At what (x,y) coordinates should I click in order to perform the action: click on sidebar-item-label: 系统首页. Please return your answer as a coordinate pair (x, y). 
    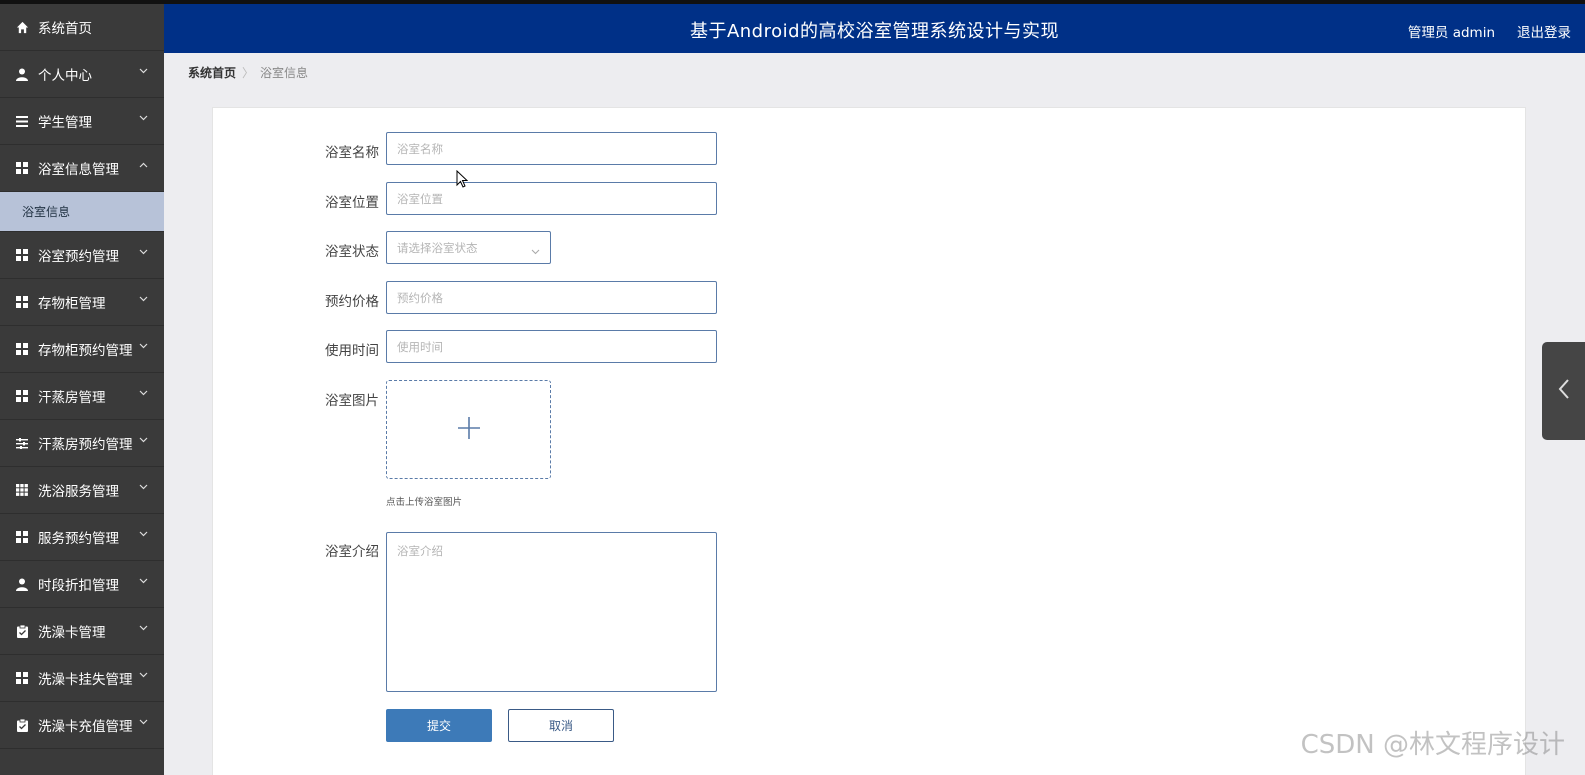
    Looking at the image, I should click on (65, 29).